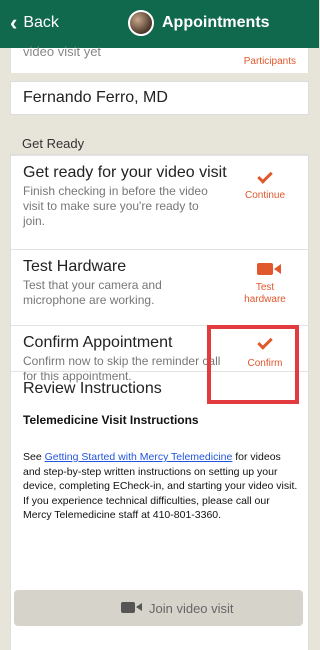 The height and width of the screenshot is (650, 320). I want to click on join-label: Join video visit, so click(191, 608).